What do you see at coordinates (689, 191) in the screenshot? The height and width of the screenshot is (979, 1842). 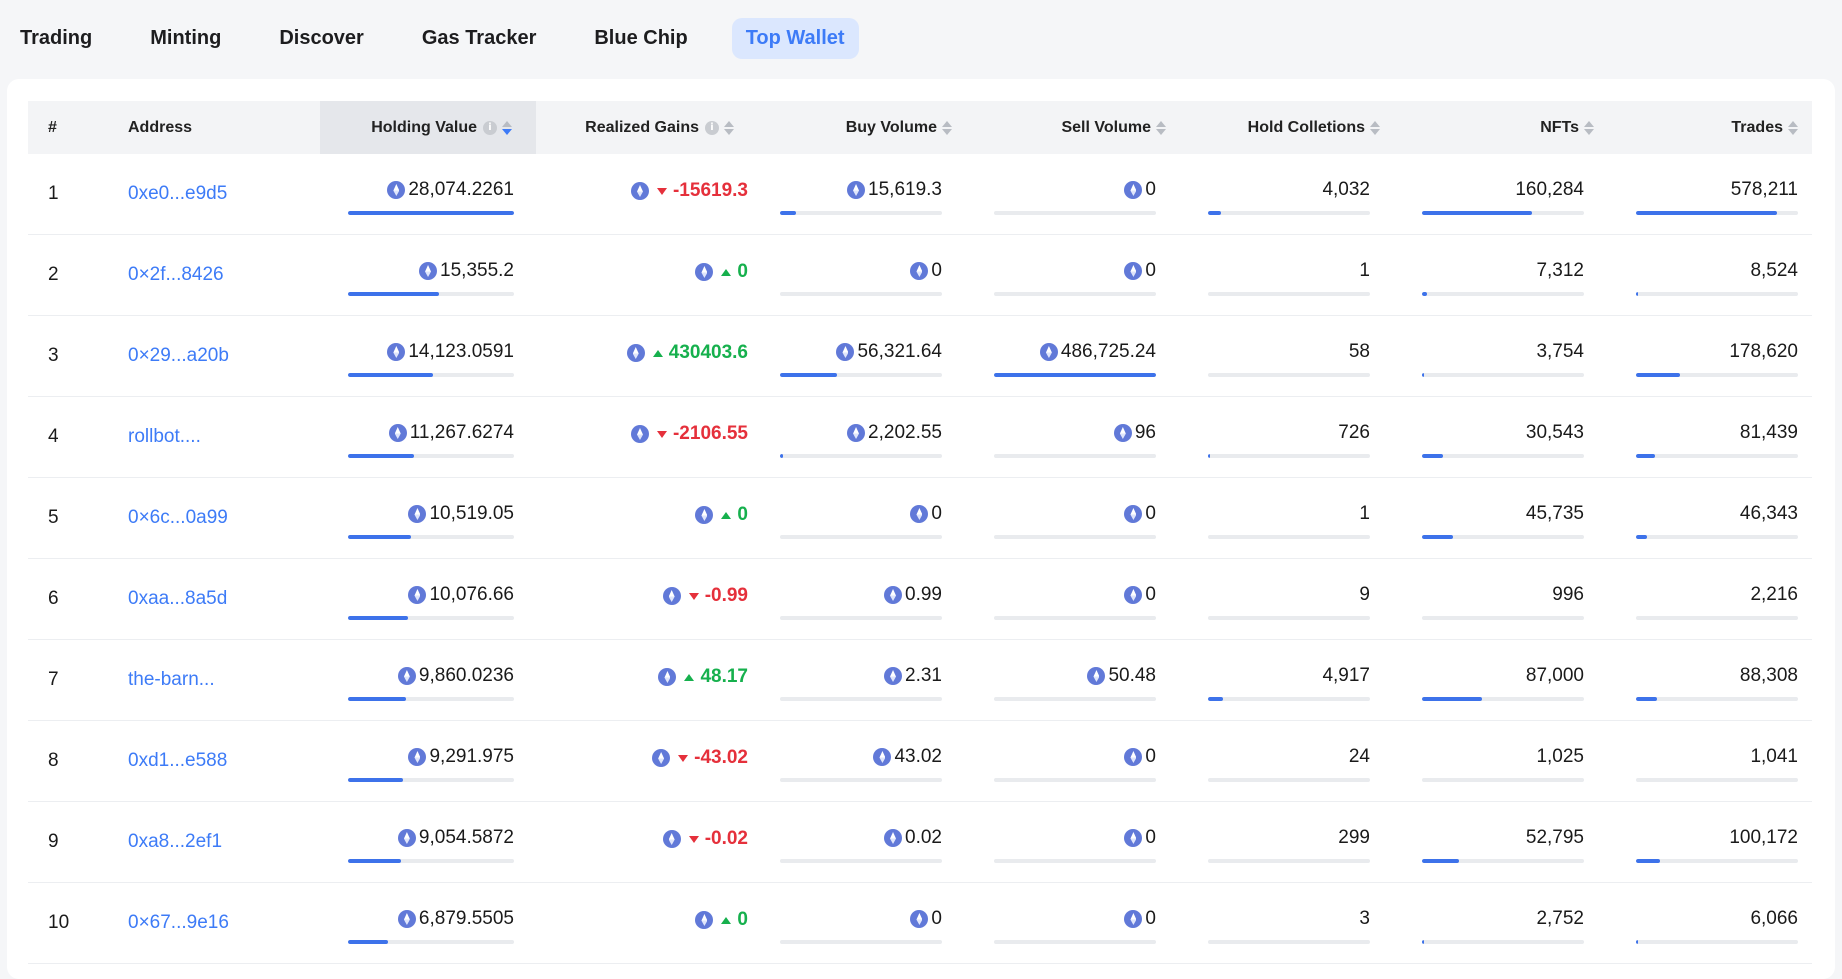 I see `realized-gains-wrap: -15619.3` at bounding box center [689, 191].